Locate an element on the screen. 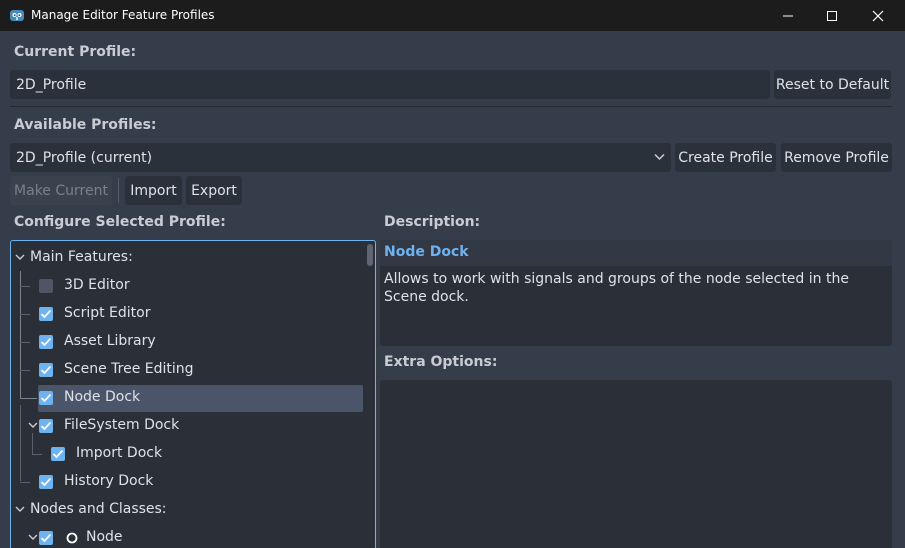 The width and height of the screenshot is (905, 548). checkbox-scene-tree-editing is located at coordinates (46, 370).